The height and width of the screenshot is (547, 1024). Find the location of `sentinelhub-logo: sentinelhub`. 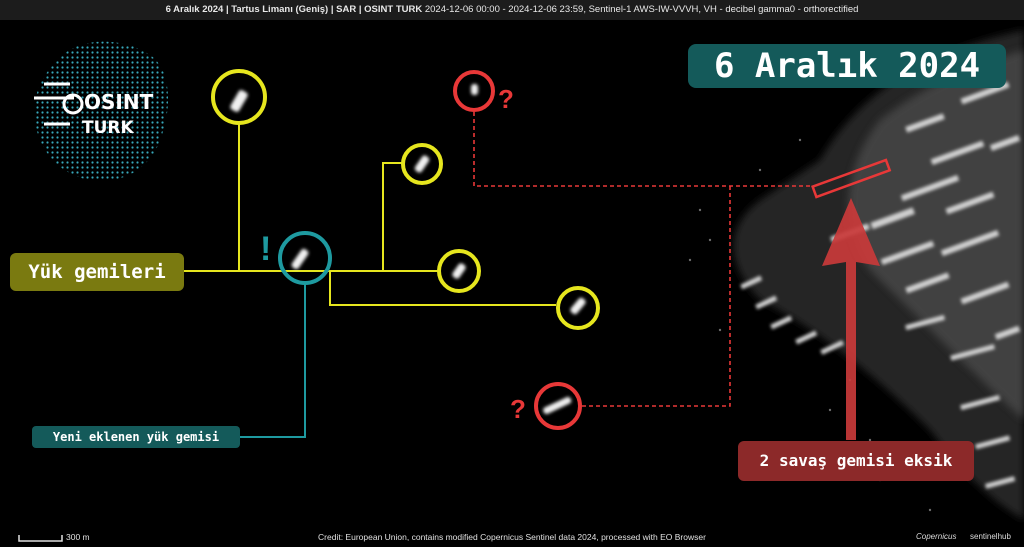

sentinelhub-logo: sentinelhub is located at coordinates (990, 536).